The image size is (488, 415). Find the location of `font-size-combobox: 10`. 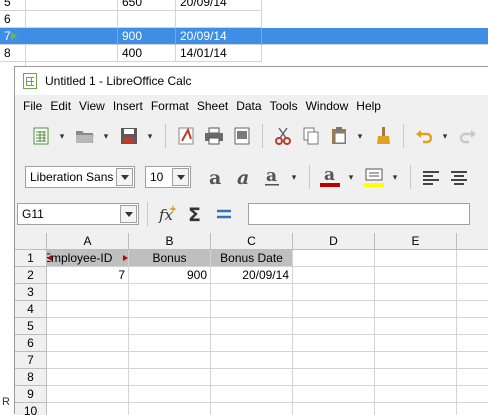

font-size-combobox: 10 is located at coordinates (168, 177).